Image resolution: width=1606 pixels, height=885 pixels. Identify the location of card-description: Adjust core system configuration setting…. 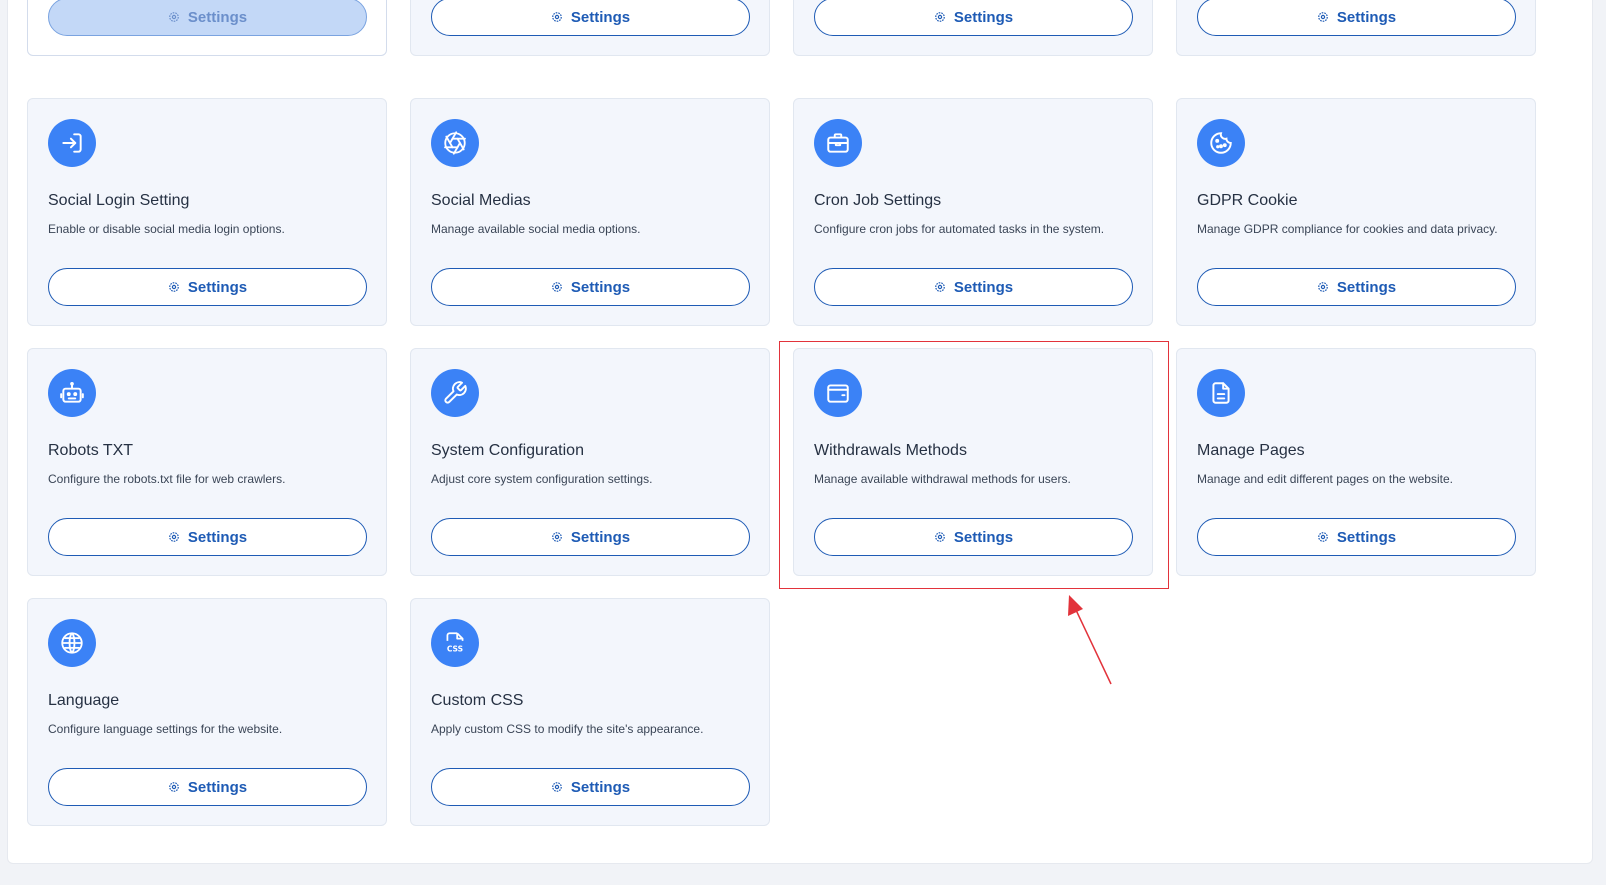
(542, 479).